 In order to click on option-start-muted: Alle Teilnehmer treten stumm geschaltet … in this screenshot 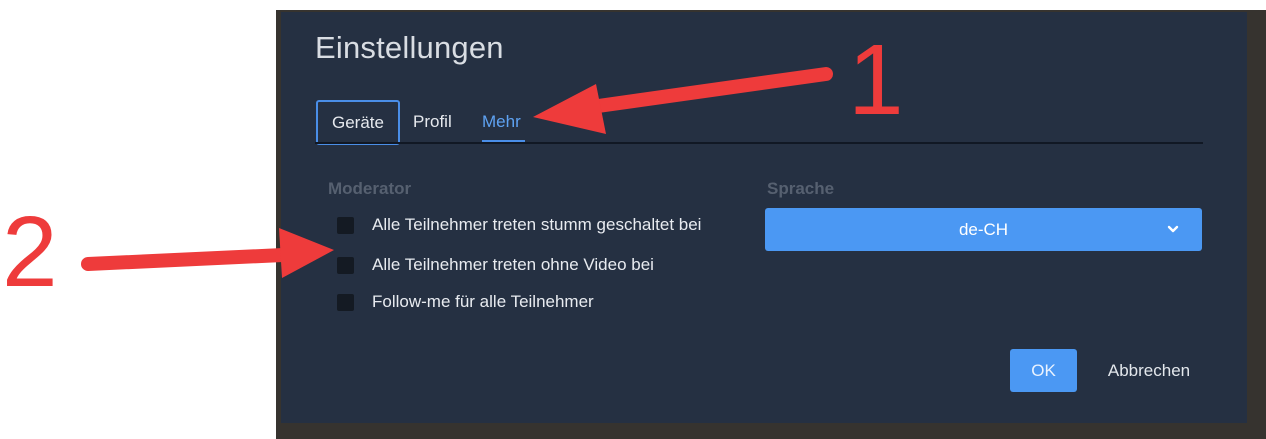, I will do `click(519, 225)`.